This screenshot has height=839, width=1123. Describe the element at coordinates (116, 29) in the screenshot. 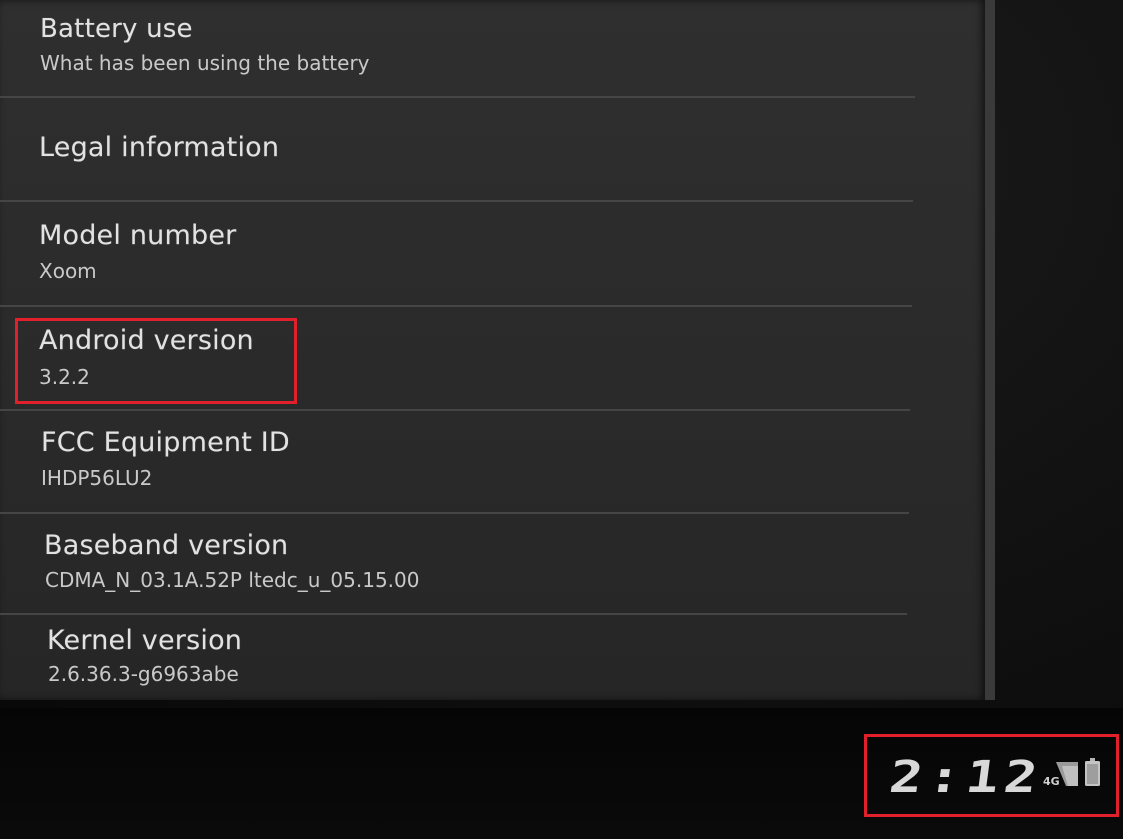

I see `pref-title: Battery use` at that location.